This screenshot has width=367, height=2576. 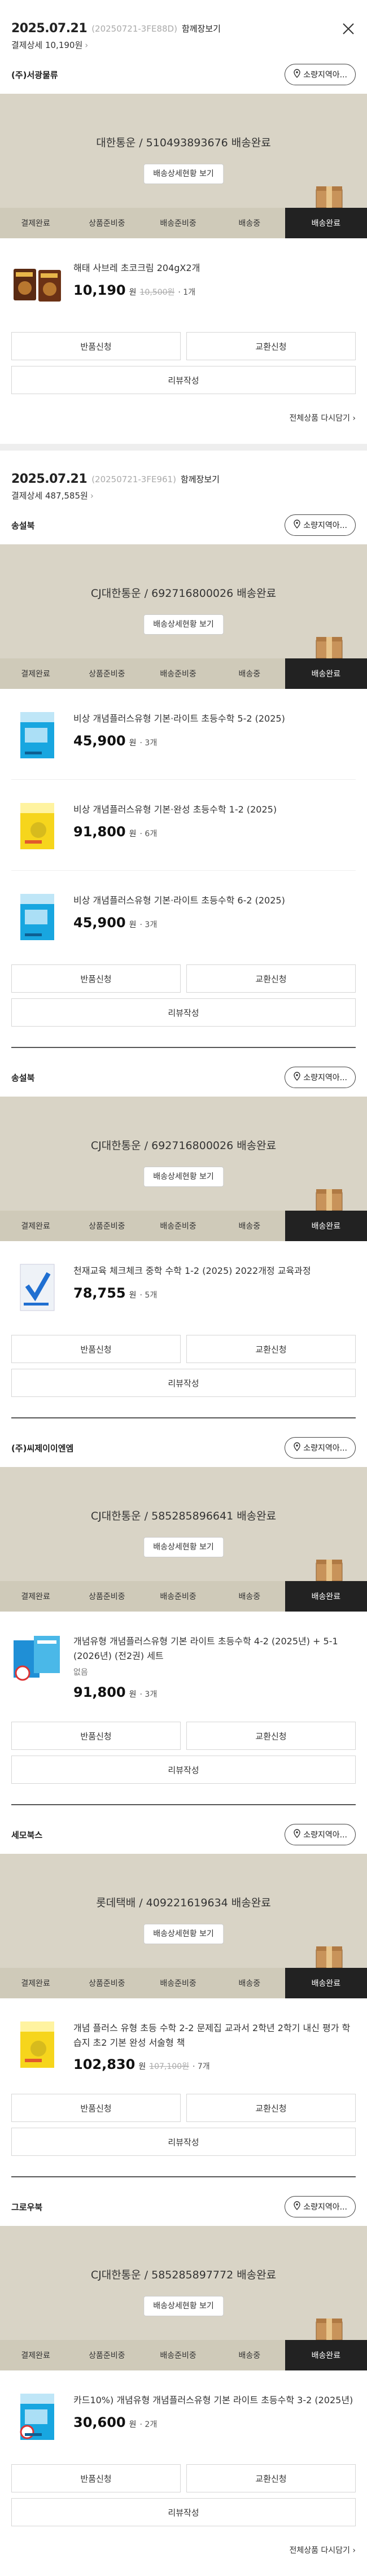 What do you see at coordinates (27, 1835) in the screenshot?
I see `seller-name: 세모북스` at bounding box center [27, 1835].